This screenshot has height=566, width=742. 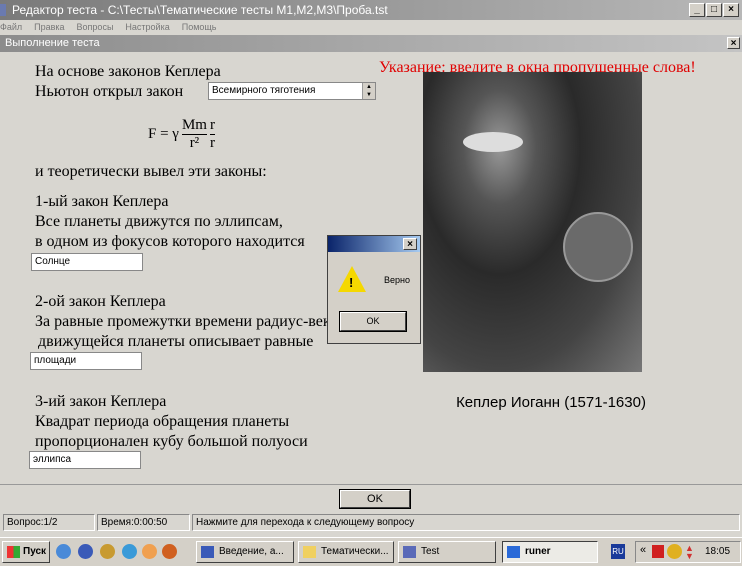 What do you see at coordinates (181, 134) in the screenshot?
I see `formula: F = γ Mm r² rr` at bounding box center [181, 134].